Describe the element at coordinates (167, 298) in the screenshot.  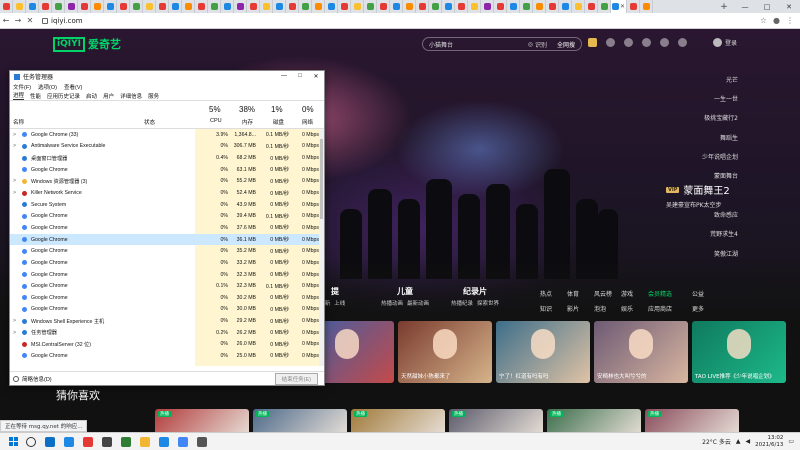
I see `process-row: Google Chrome 0% 30.2 MB 0 MB/秒 0 Mbps` at that location.